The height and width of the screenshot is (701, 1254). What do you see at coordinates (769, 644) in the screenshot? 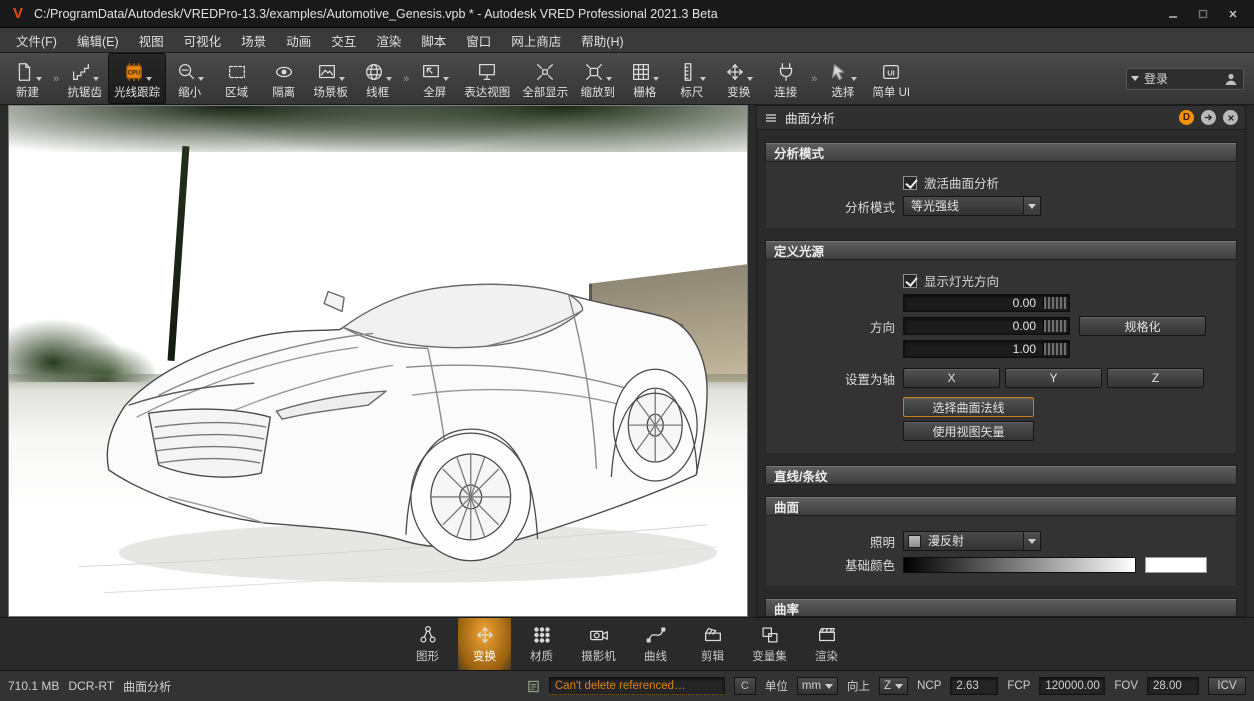
I see `bottom-button-variant-set: 变量集` at bounding box center [769, 644].